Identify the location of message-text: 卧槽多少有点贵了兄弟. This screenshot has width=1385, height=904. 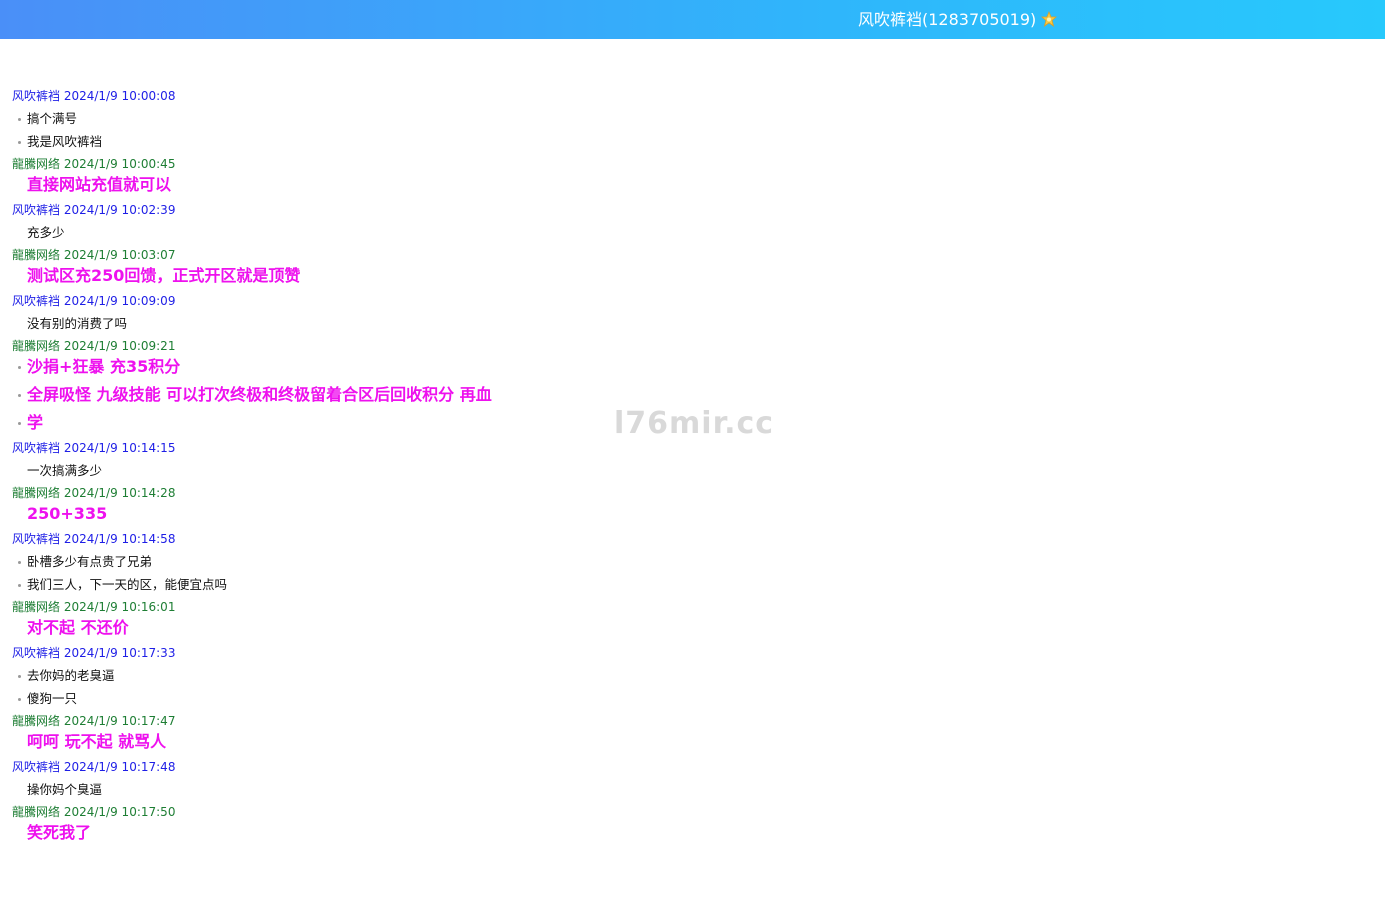
(90, 561).